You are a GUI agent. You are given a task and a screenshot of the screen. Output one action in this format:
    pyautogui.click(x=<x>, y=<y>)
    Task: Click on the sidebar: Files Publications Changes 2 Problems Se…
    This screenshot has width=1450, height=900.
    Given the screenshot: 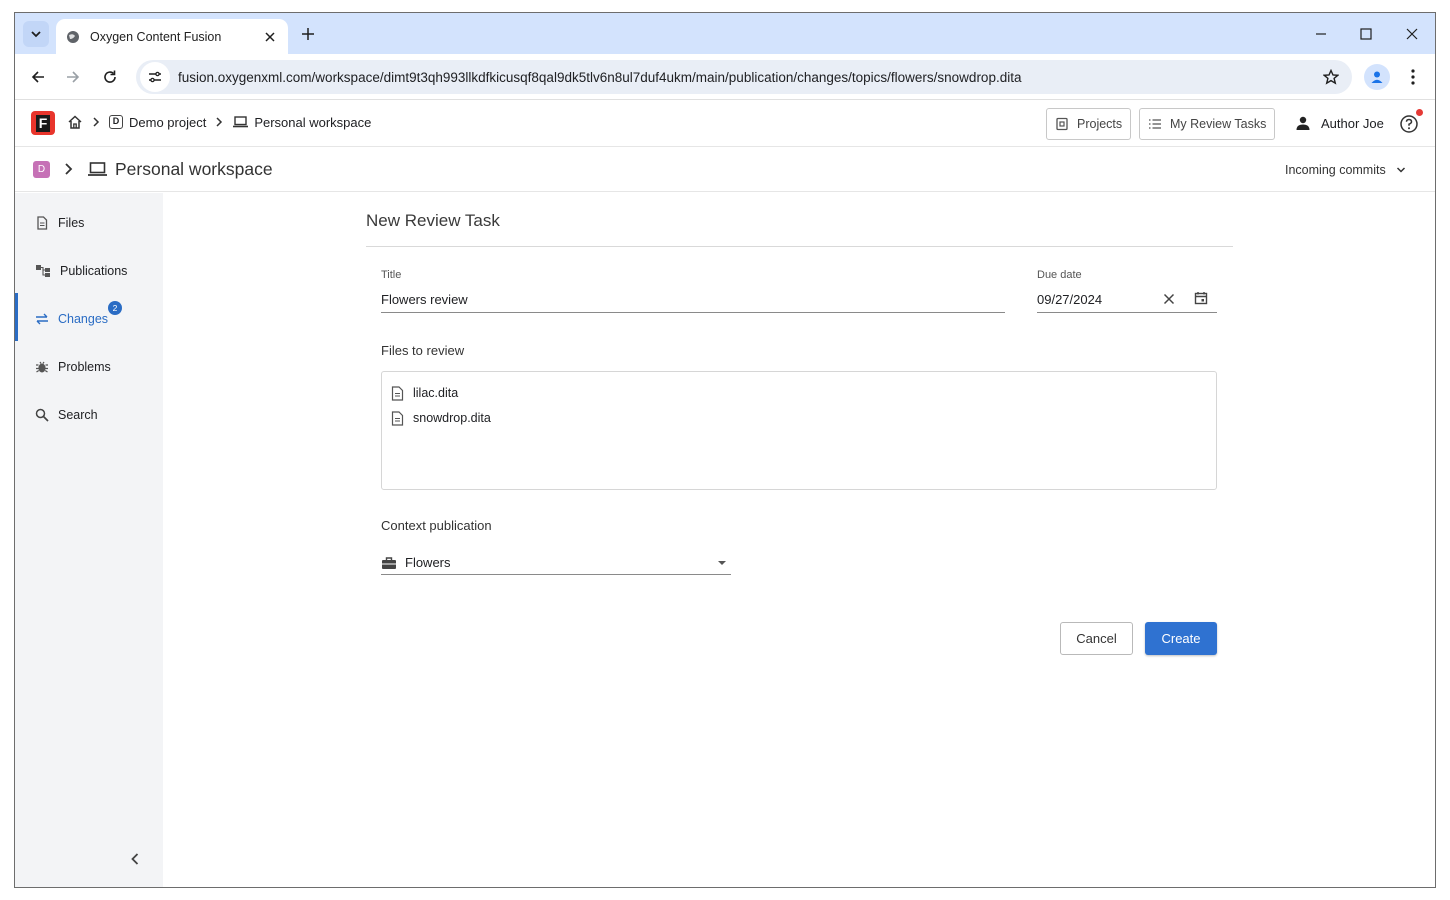 What is the action you would take?
    pyautogui.click(x=89, y=540)
    